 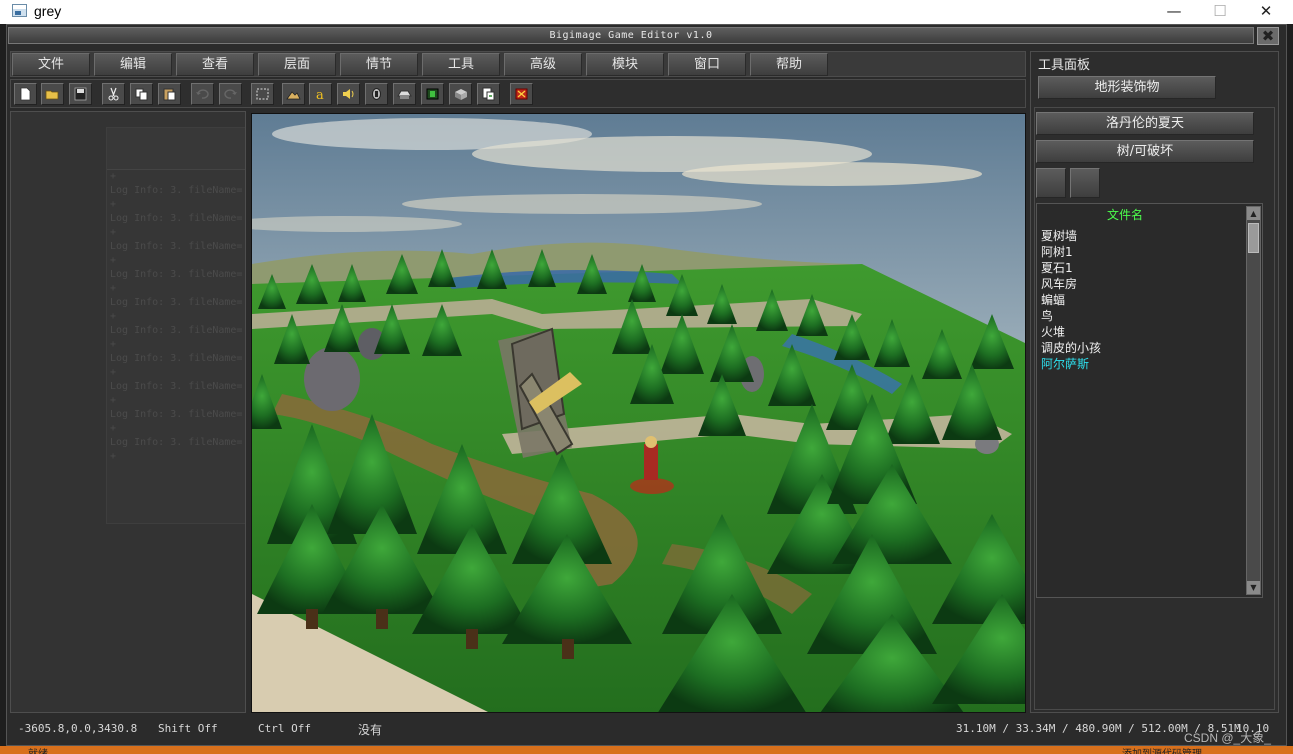 I want to click on sound-icon, so click(x=348, y=94).